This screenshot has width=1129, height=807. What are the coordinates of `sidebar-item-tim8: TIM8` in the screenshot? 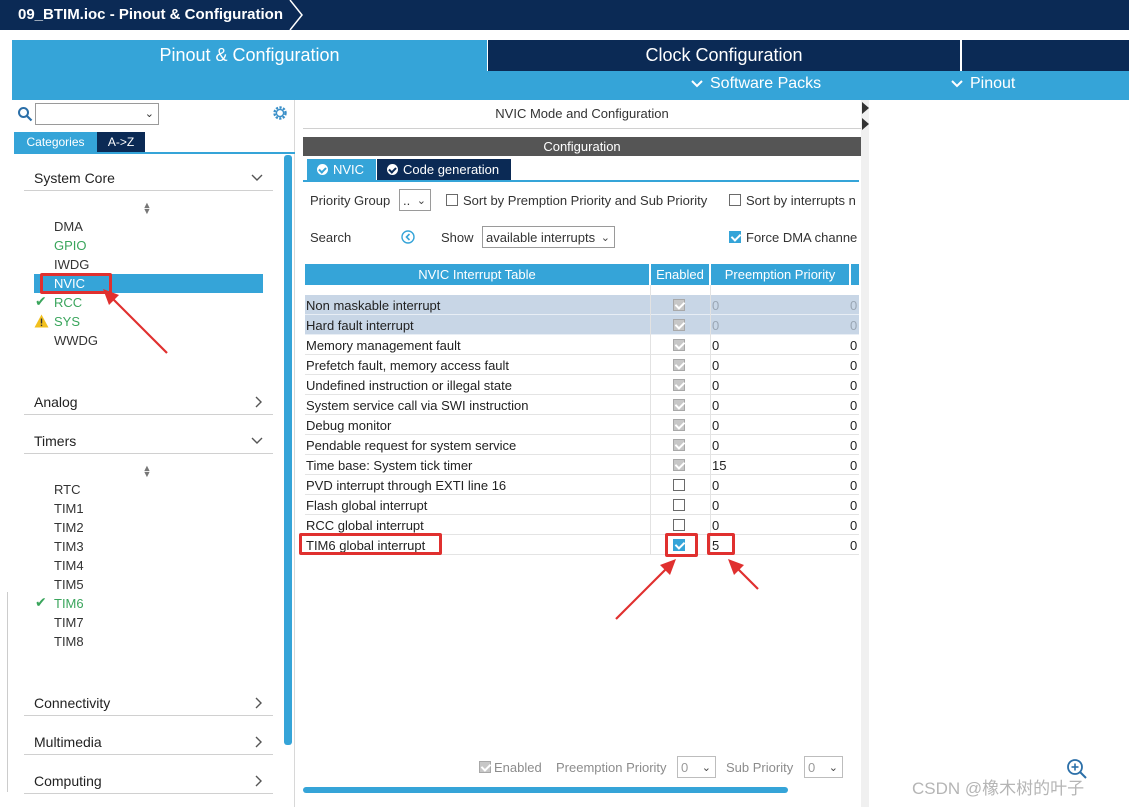 It's located at (69, 641).